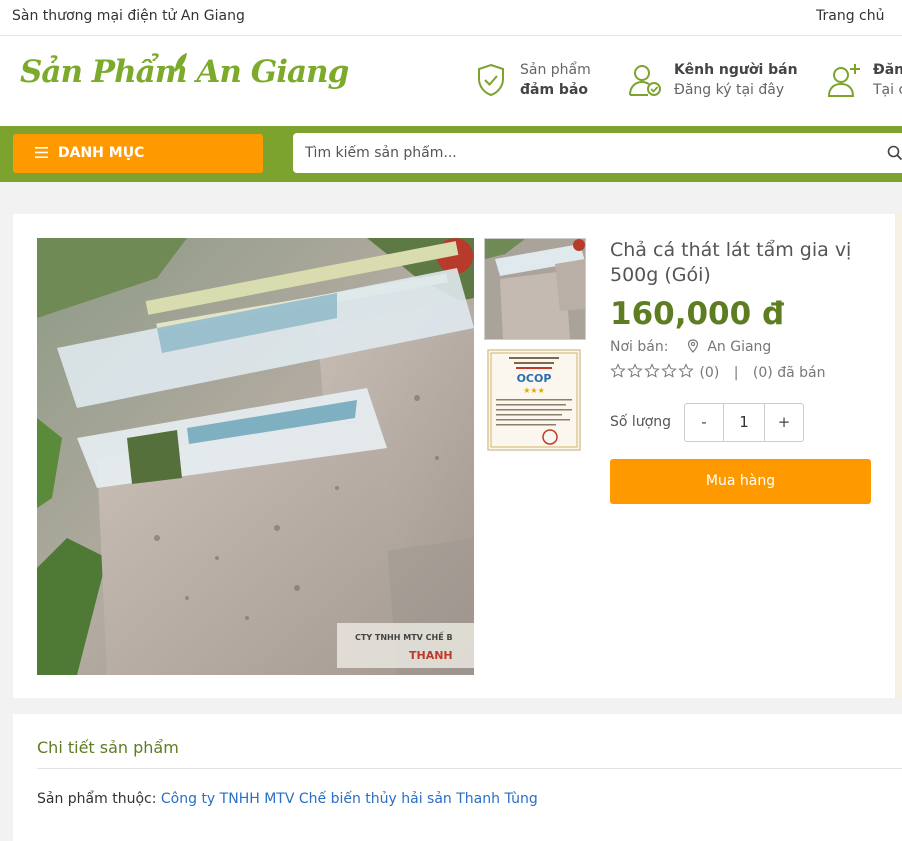 This screenshot has width=902, height=841. What do you see at coordinates (887, 70) in the screenshot?
I see `feature-register-line1: Đăn` at bounding box center [887, 70].